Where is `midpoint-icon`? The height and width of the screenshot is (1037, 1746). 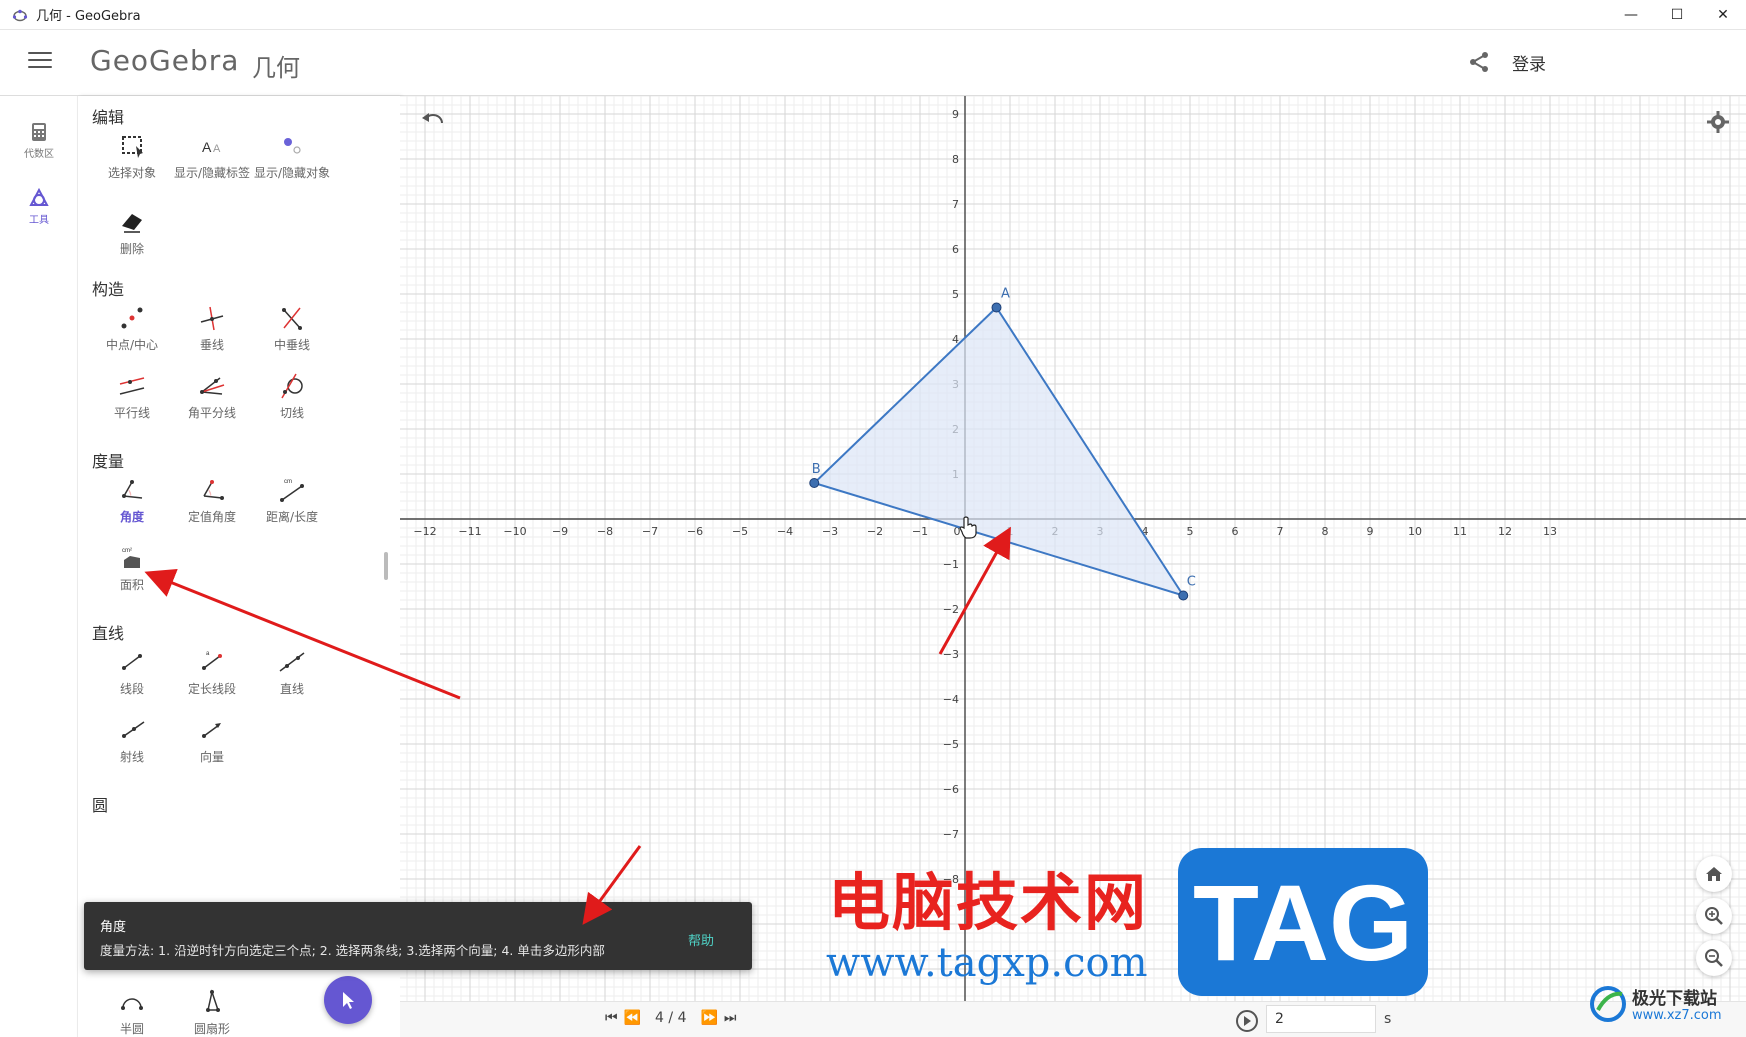 midpoint-icon is located at coordinates (132, 318).